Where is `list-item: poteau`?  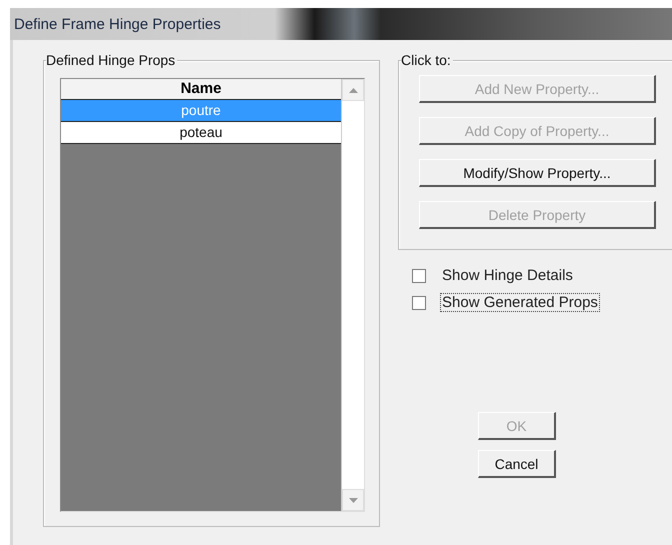
list-item: poteau is located at coordinates (201, 133).